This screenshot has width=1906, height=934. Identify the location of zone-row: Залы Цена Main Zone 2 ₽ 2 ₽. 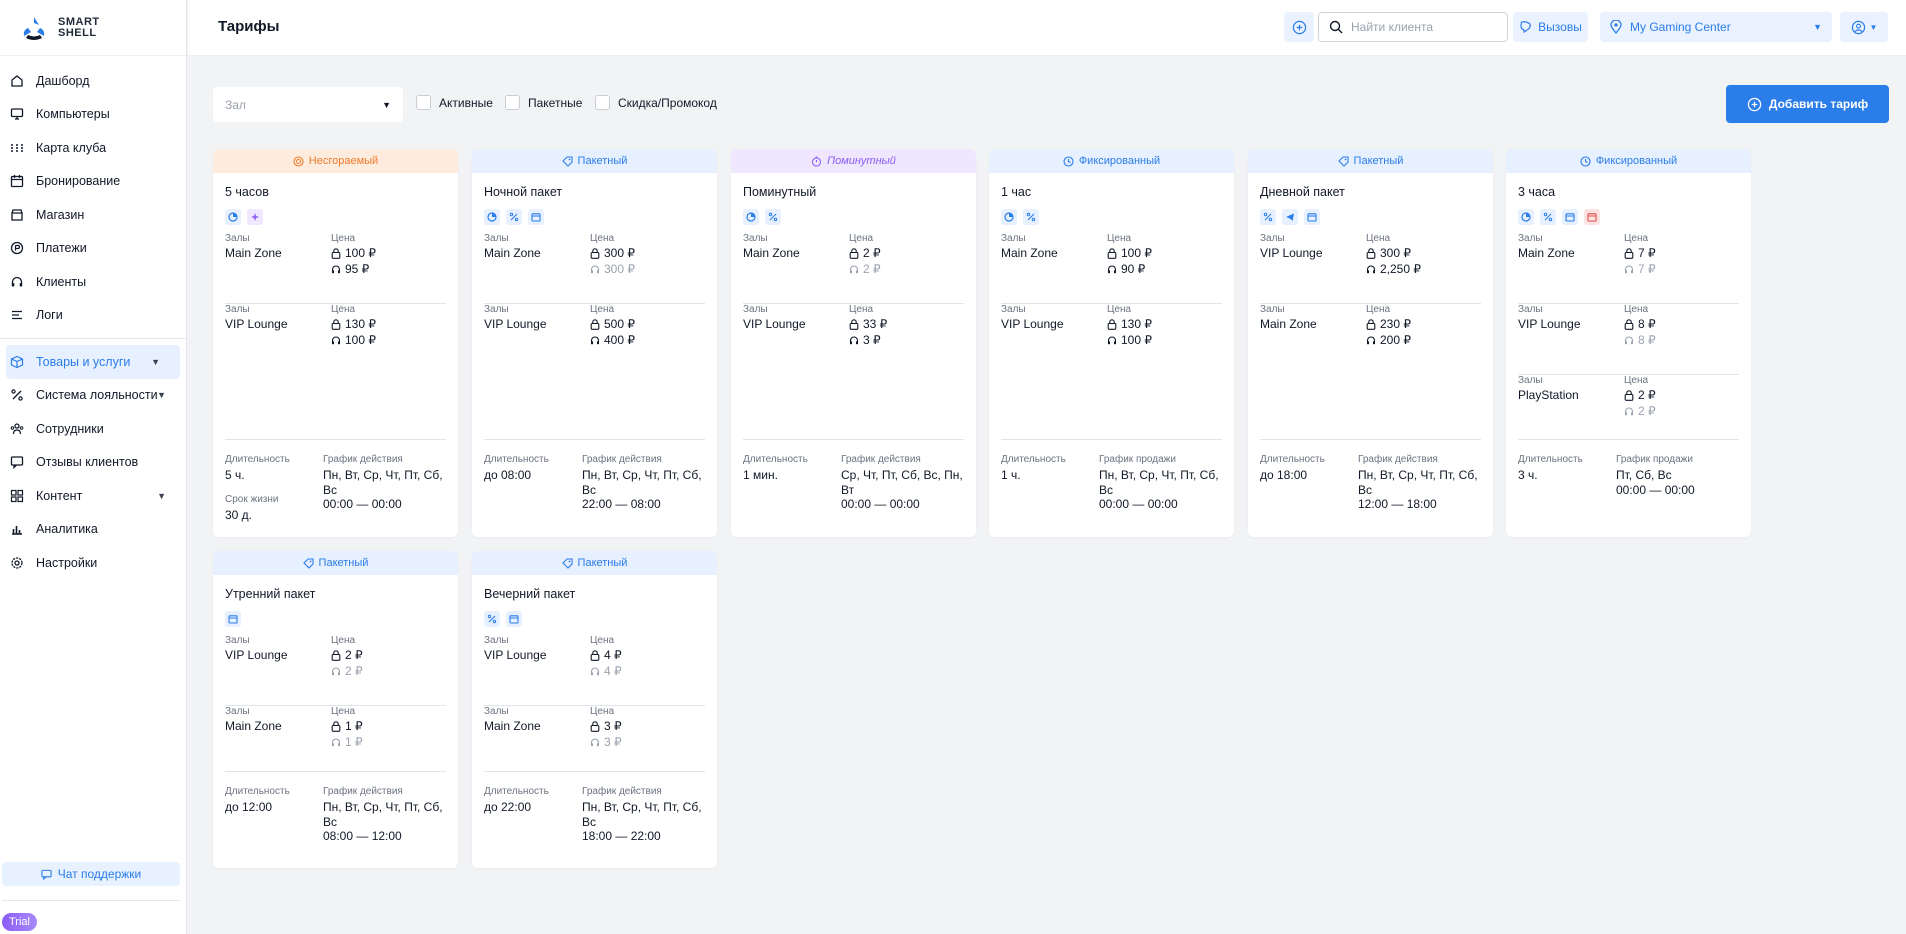
(853, 268).